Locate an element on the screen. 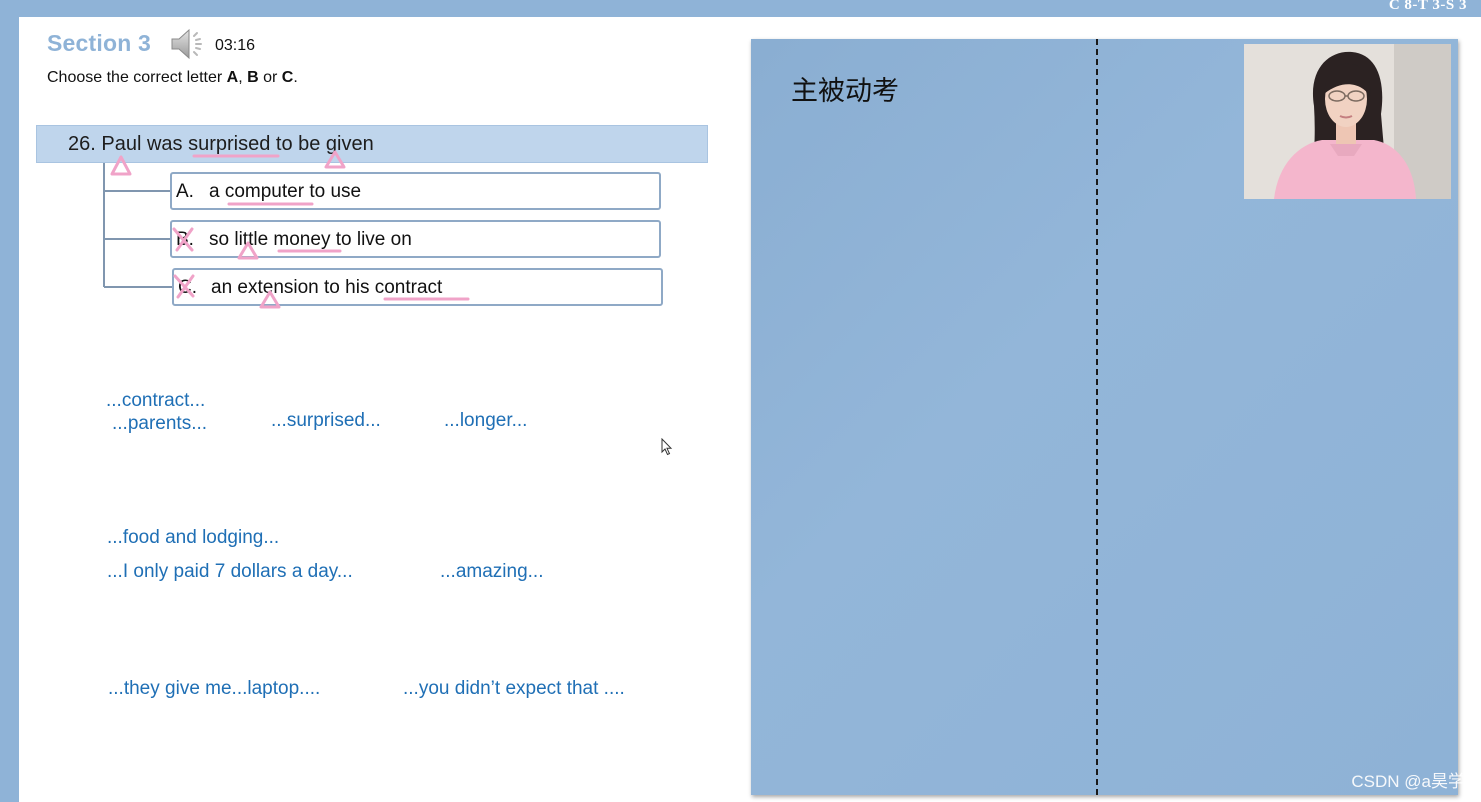 This screenshot has width=1481, height=802. option-connector-lines is located at coordinates (137, 225).